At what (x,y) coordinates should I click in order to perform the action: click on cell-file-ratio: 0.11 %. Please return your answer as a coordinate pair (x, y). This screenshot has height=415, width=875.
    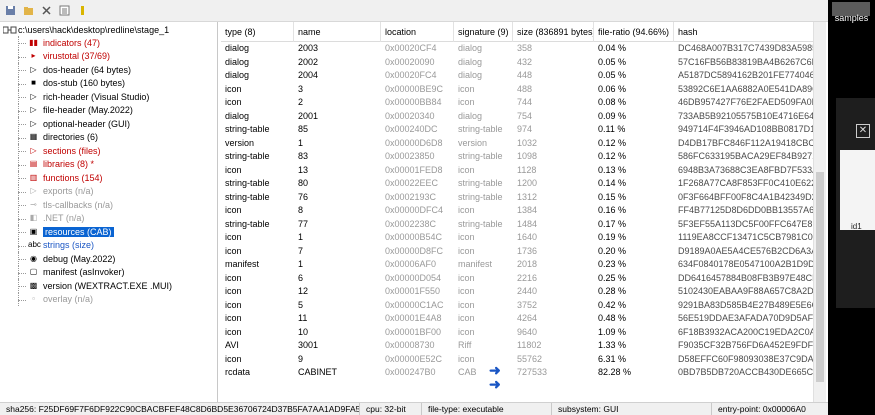
    Looking at the image, I should click on (612, 129).